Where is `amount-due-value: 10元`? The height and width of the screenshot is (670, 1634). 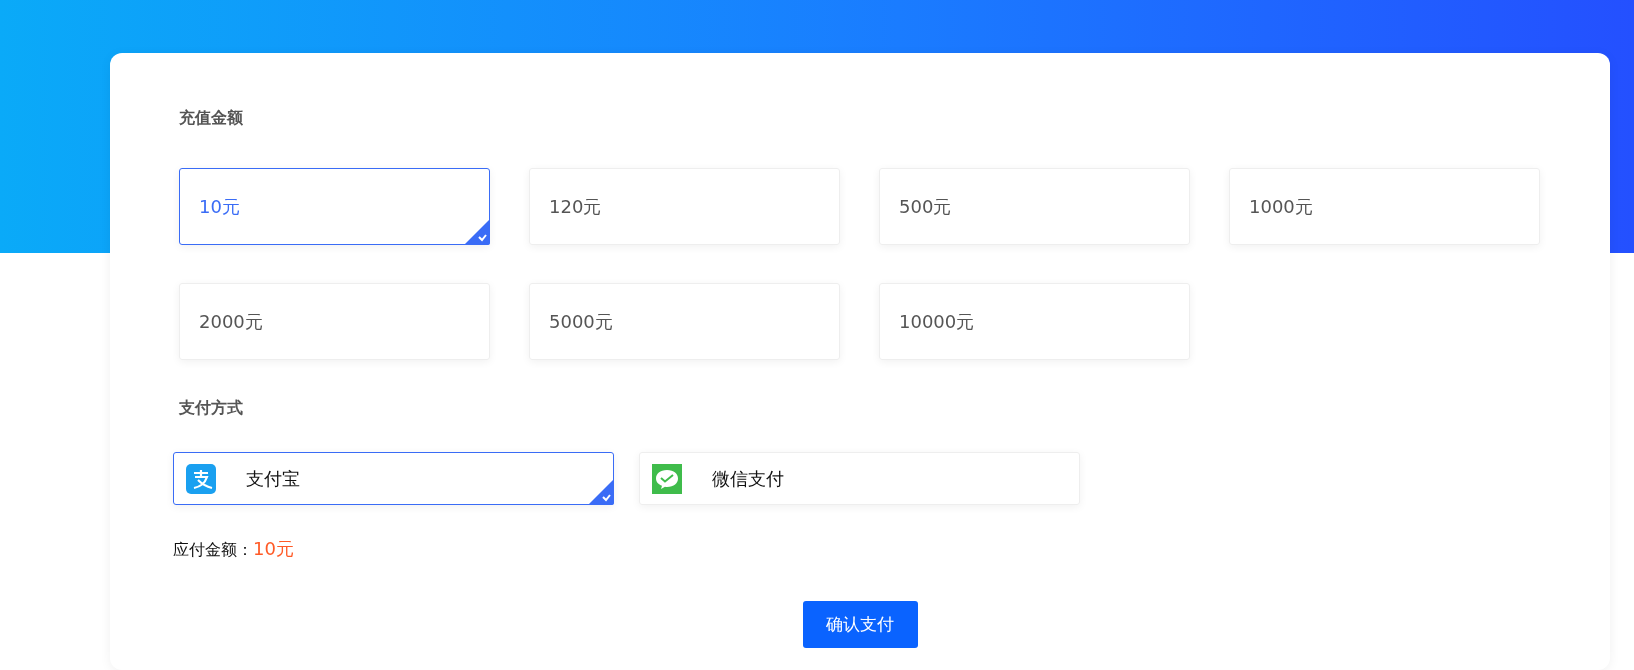
amount-due-value: 10元 is located at coordinates (273, 549).